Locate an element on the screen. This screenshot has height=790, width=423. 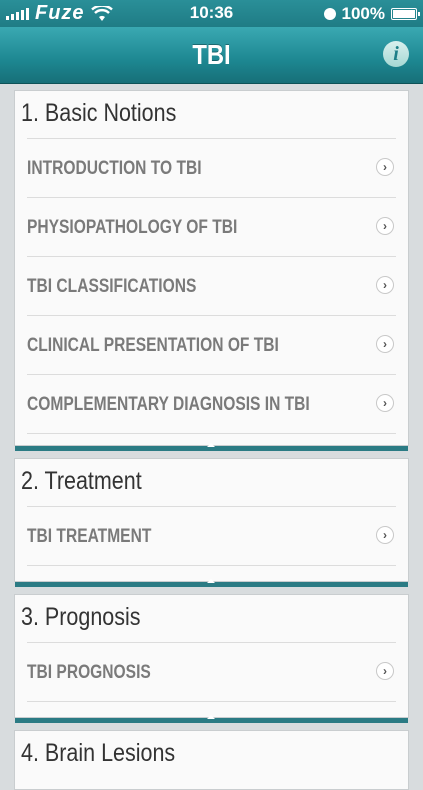
list-item-classifications: TBI CLASSIFICATIONS › is located at coordinates (211, 285).